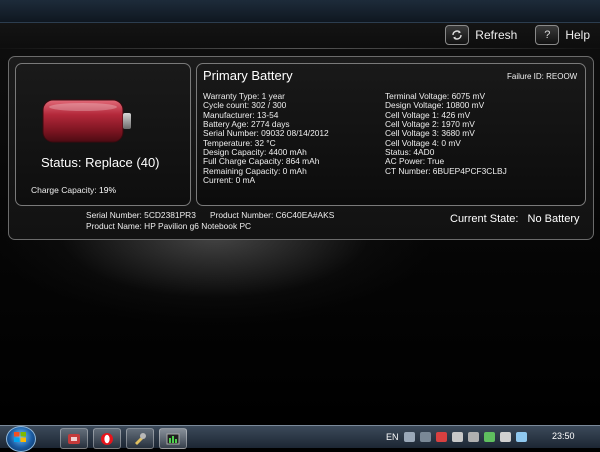 This screenshot has height=452, width=600. I want to click on current-state-label: Current State:, so click(484, 219).